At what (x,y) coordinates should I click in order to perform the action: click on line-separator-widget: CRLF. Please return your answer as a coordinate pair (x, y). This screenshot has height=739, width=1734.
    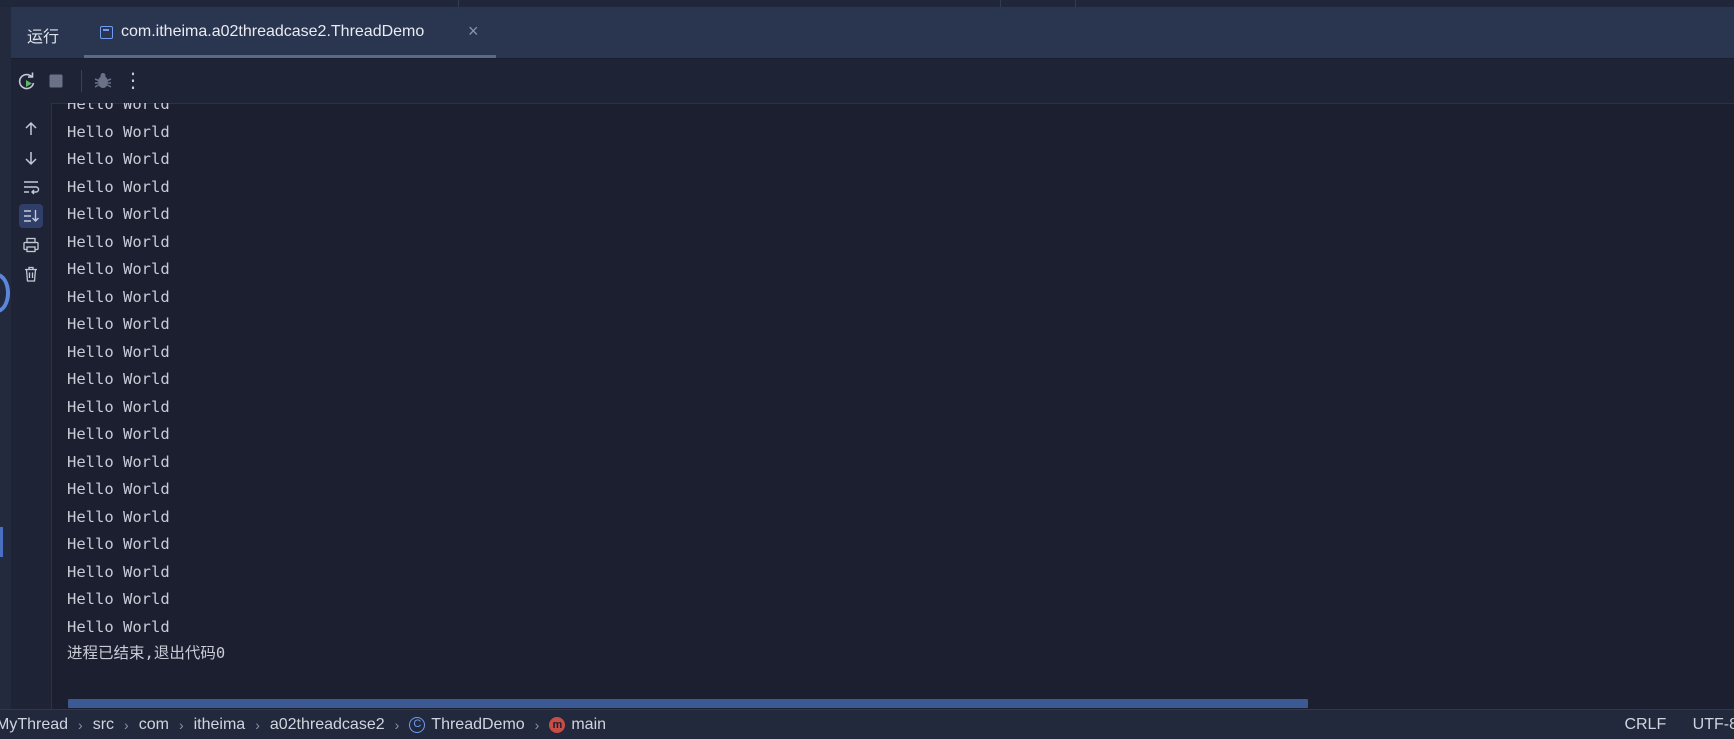
    Looking at the image, I should click on (1645, 724).